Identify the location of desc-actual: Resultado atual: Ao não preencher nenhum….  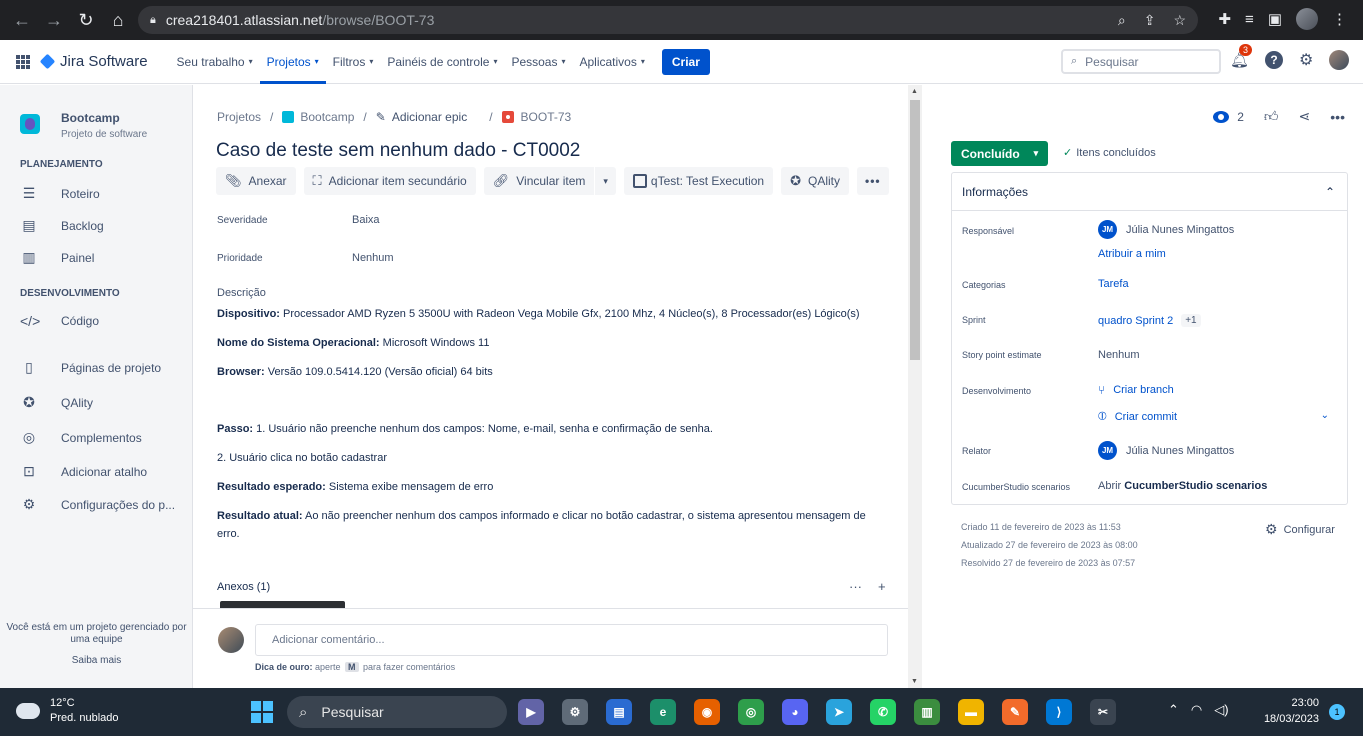
(542, 525).